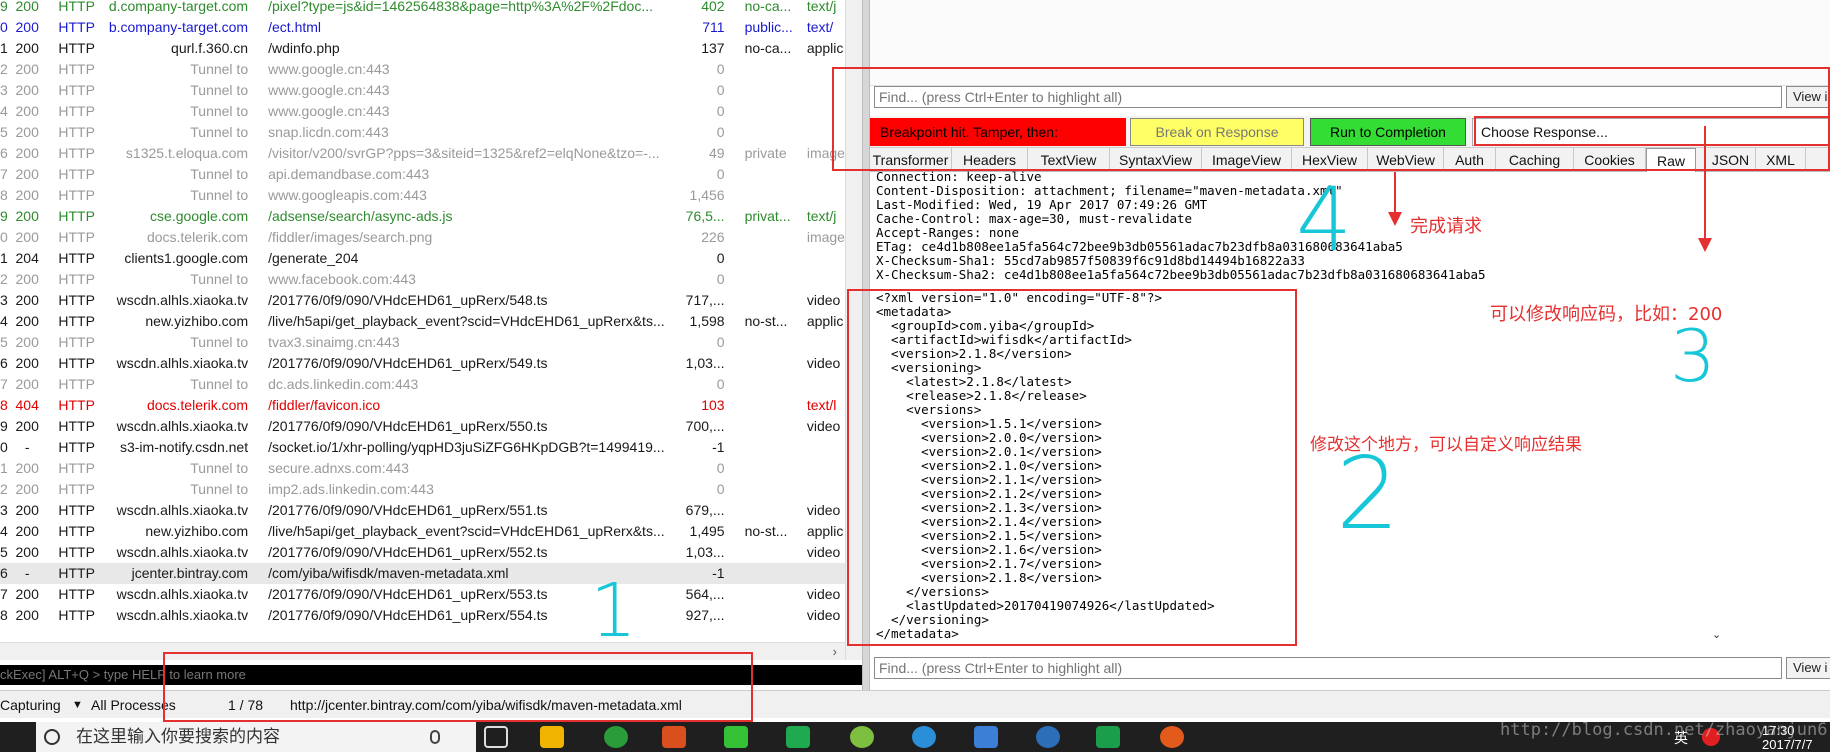 The image size is (1830, 752). I want to click on android-studio-icon, so click(862, 737).